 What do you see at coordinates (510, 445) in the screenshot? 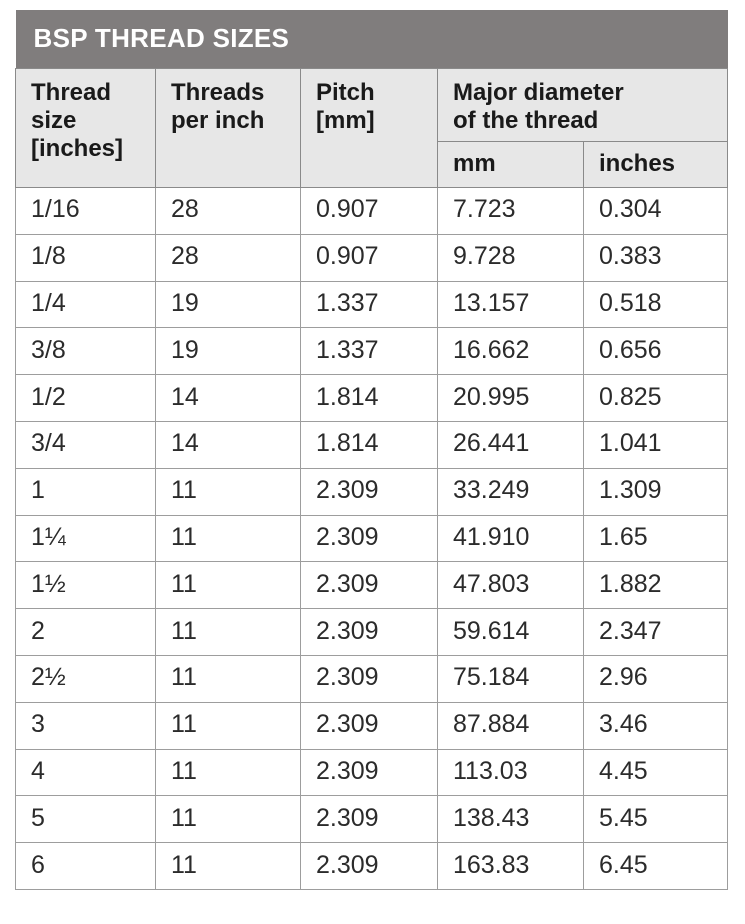
I see `cell-major-diameter-mm: 26.441` at bounding box center [510, 445].